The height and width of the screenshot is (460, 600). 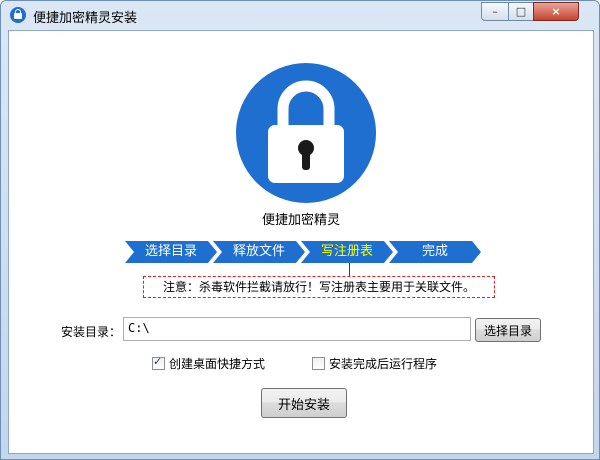 What do you see at coordinates (158, 362) in the screenshot?
I see `checkbox-checked-icon` at bounding box center [158, 362].